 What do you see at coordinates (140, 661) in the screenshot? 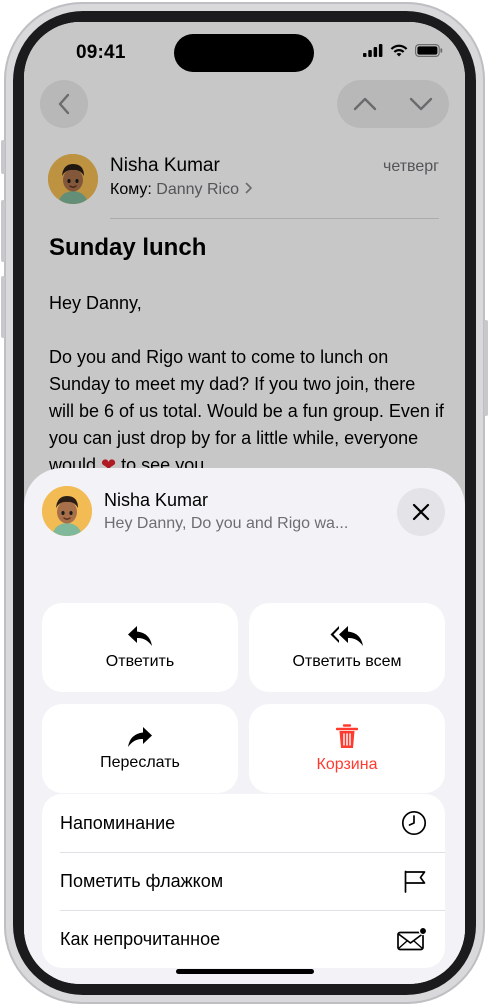
I see `reply-label: Ответить` at bounding box center [140, 661].